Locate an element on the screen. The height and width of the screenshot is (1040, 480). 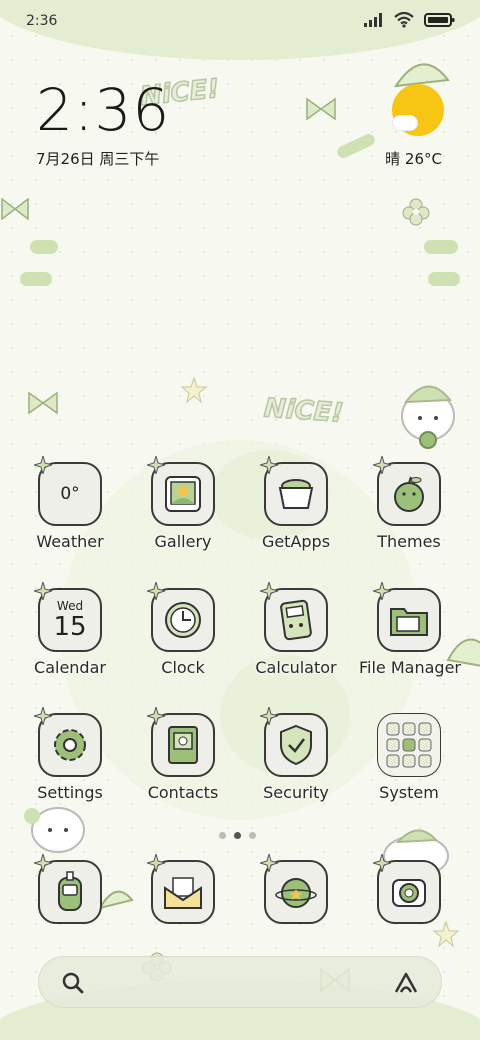
wifi-icon is located at coordinates (404, 20).